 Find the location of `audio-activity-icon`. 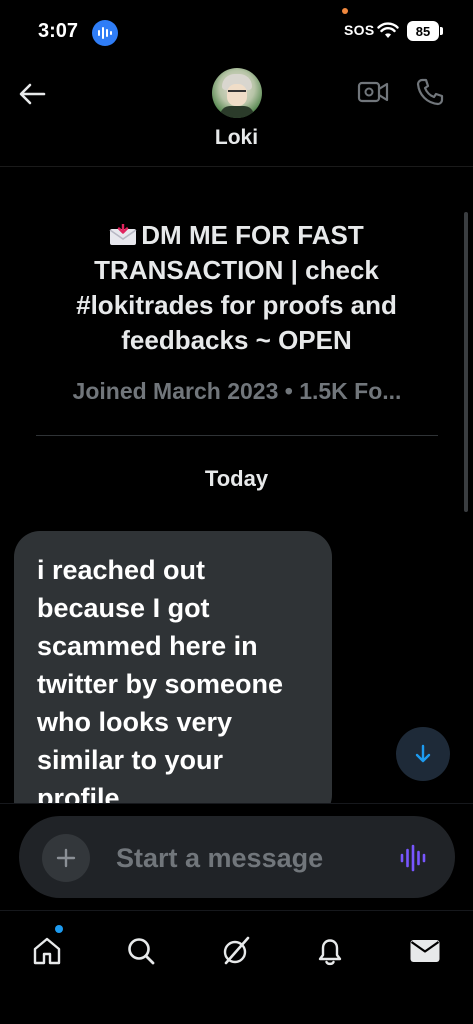

audio-activity-icon is located at coordinates (105, 33).